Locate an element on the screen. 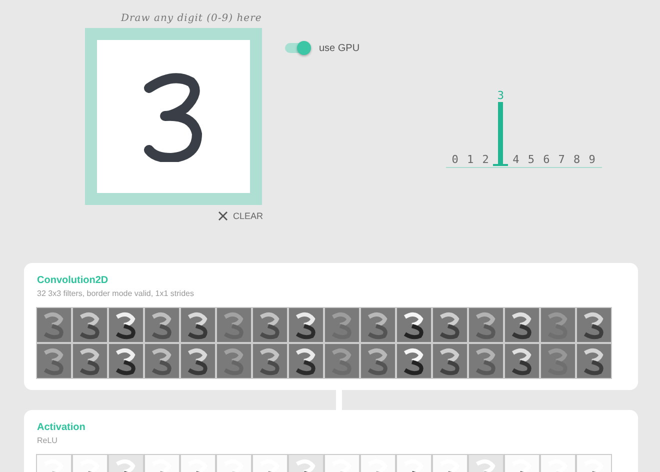  layer-description: ReLU is located at coordinates (47, 440).